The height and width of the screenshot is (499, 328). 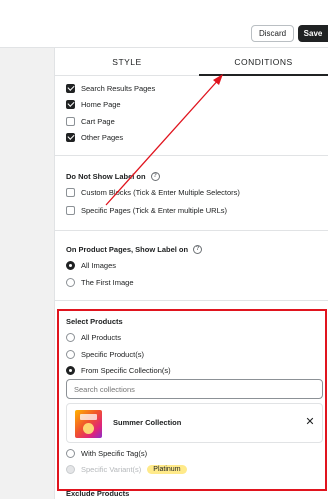 I want to click on tab-style: STYLE, so click(x=127, y=62).